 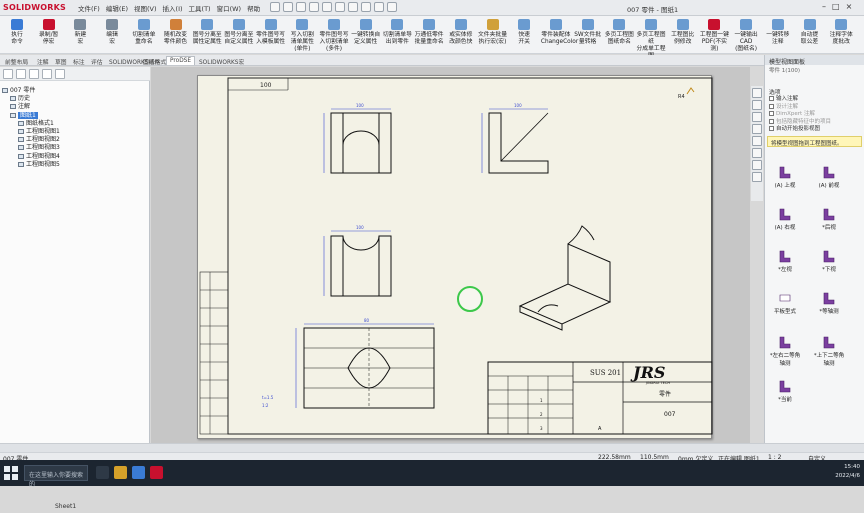 I want to click on menu-window: 窗口(W), so click(x=229, y=8).